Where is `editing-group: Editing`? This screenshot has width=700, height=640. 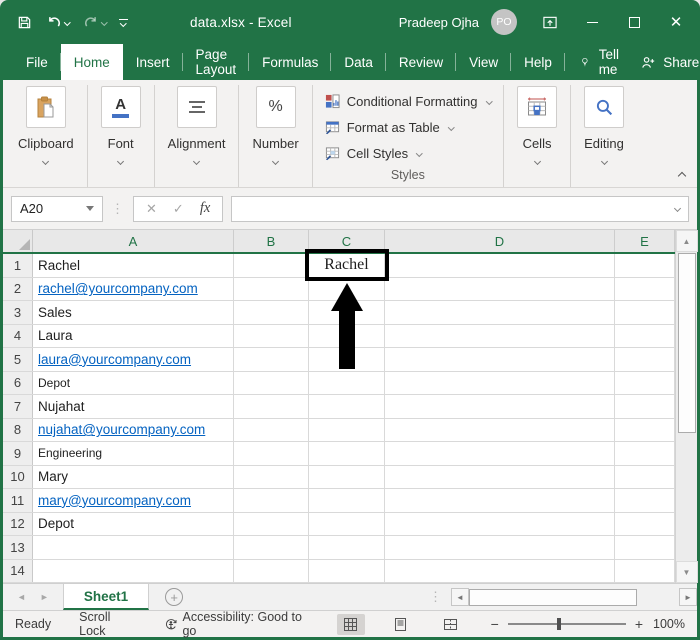 editing-group: Editing is located at coordinates (604, 136).